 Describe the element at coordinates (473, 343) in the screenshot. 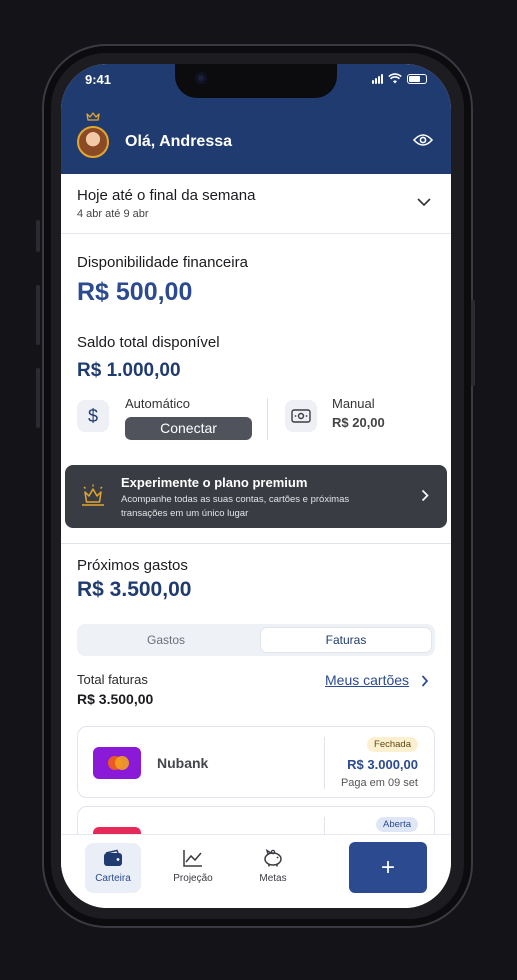

I see `phone-power-button` at that location.